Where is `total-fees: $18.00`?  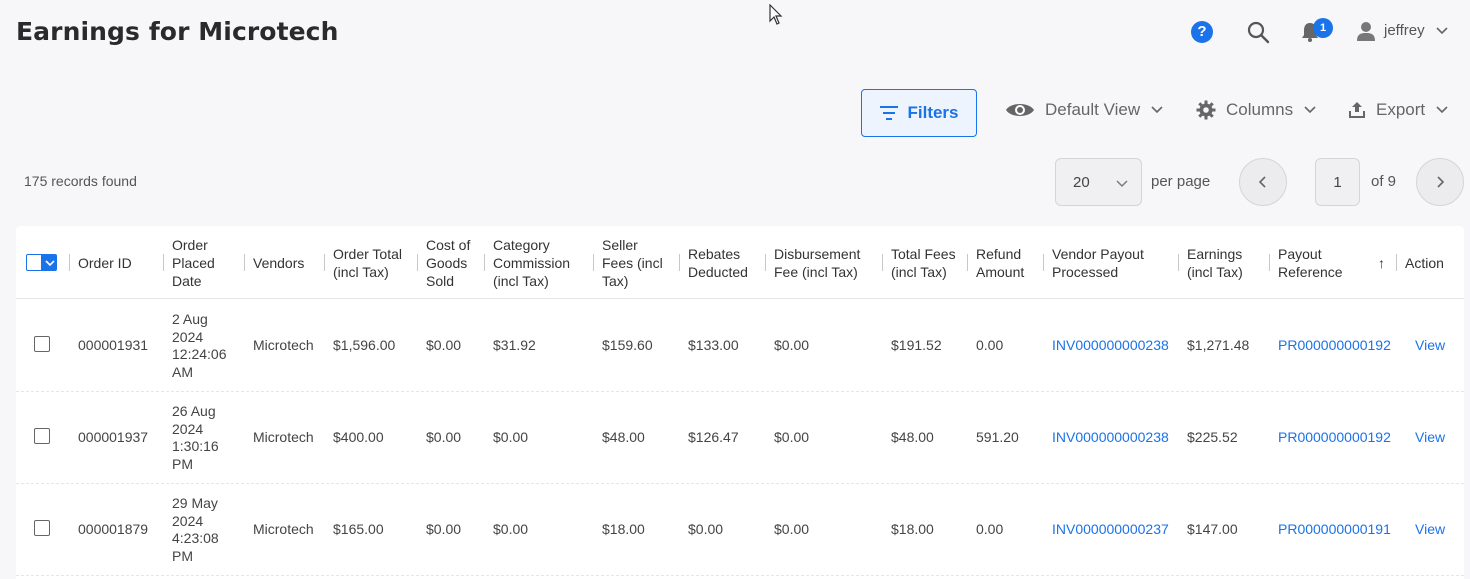
total-fees: $18.00 is located at coordinates (912, 529).